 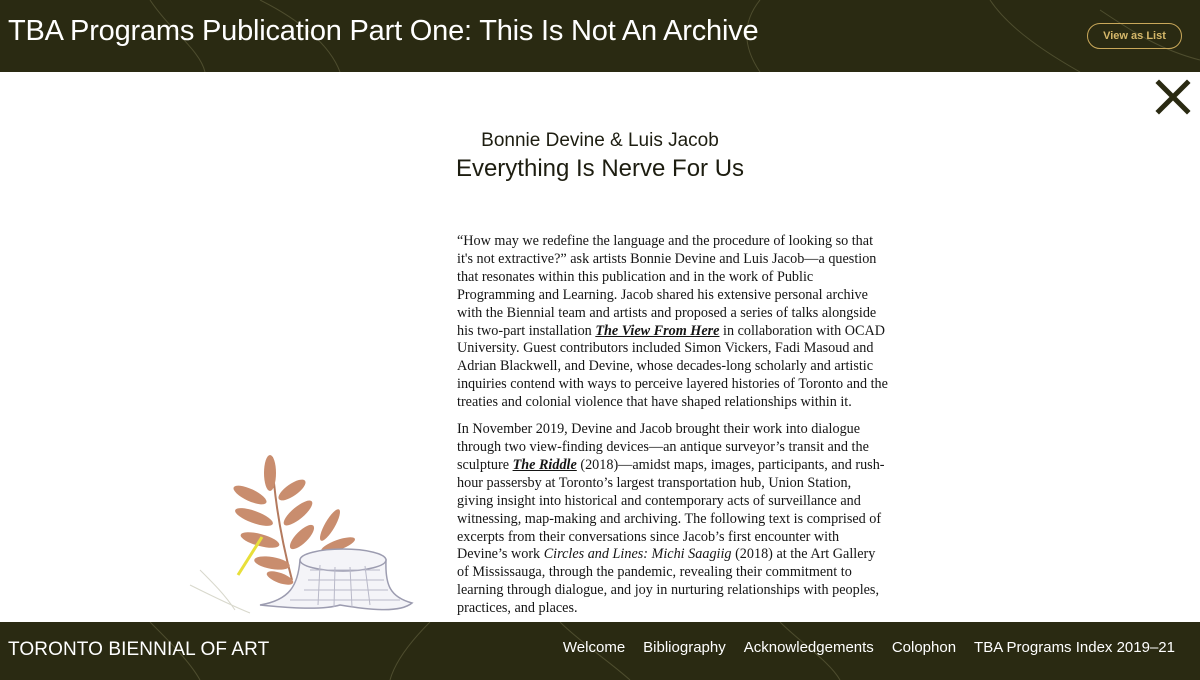 What do you see at coordinates (1134, 36) in the screenshot?
I see `view-as-list-button: View as List` at bounding box center [1134, 36].